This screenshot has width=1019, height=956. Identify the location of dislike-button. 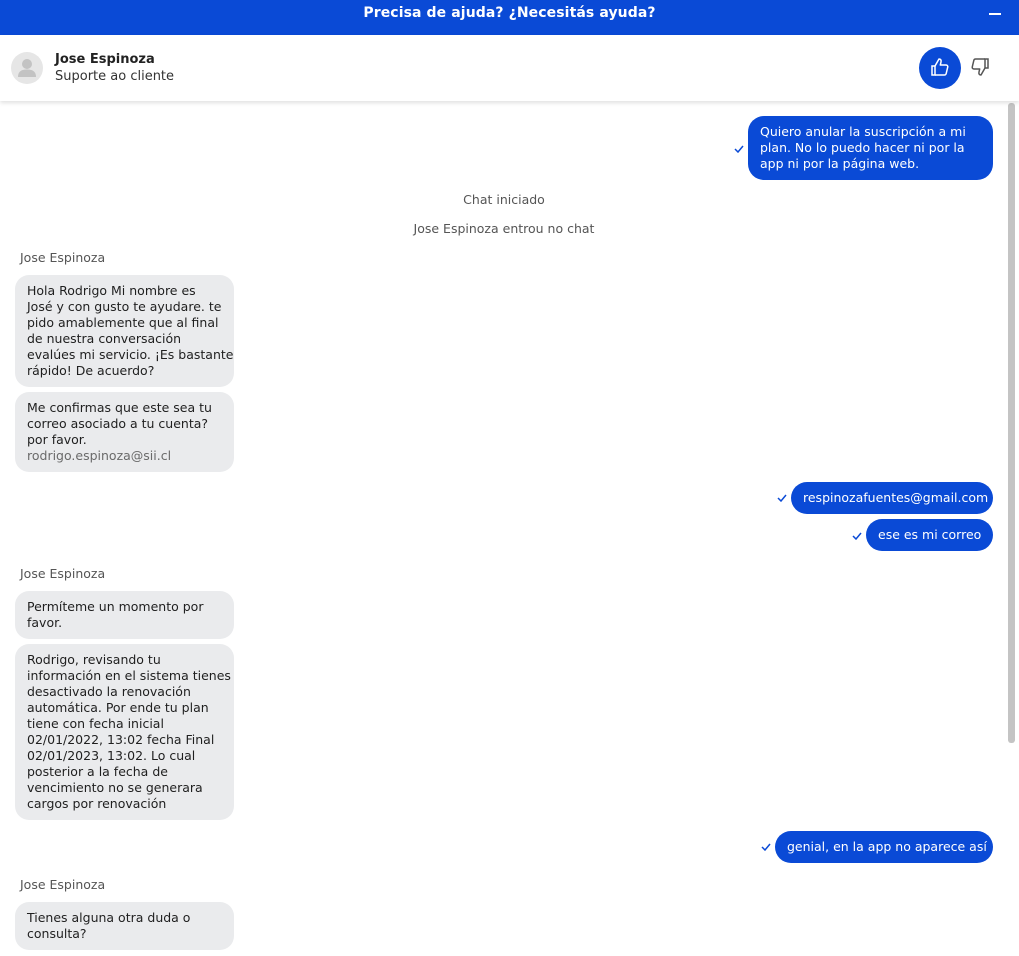
(981, 68).